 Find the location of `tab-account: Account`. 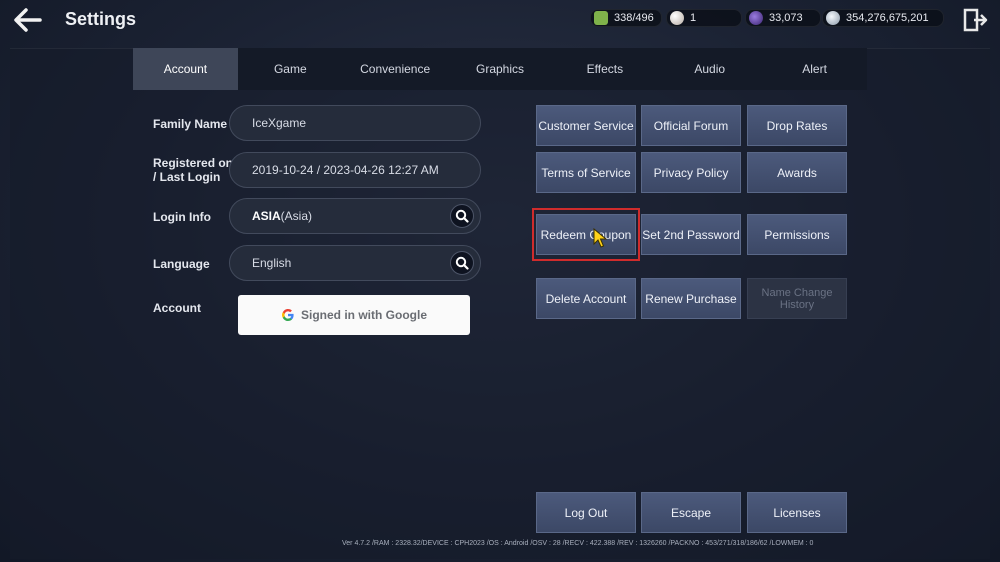

tab-account: Account is located at coordinates (185, 69).